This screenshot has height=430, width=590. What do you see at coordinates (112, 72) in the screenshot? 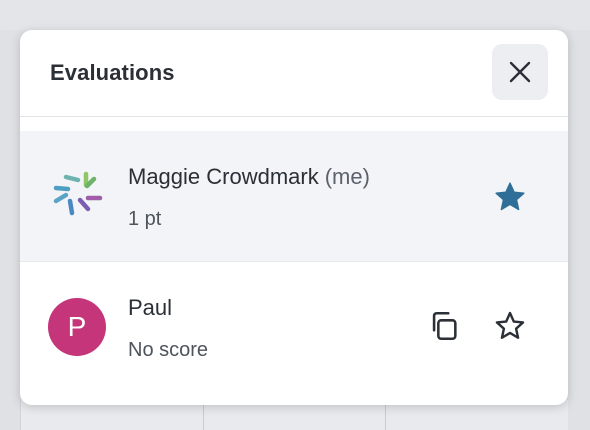
I see `panel-title: Evaluations` at bounding box center [112, 72].